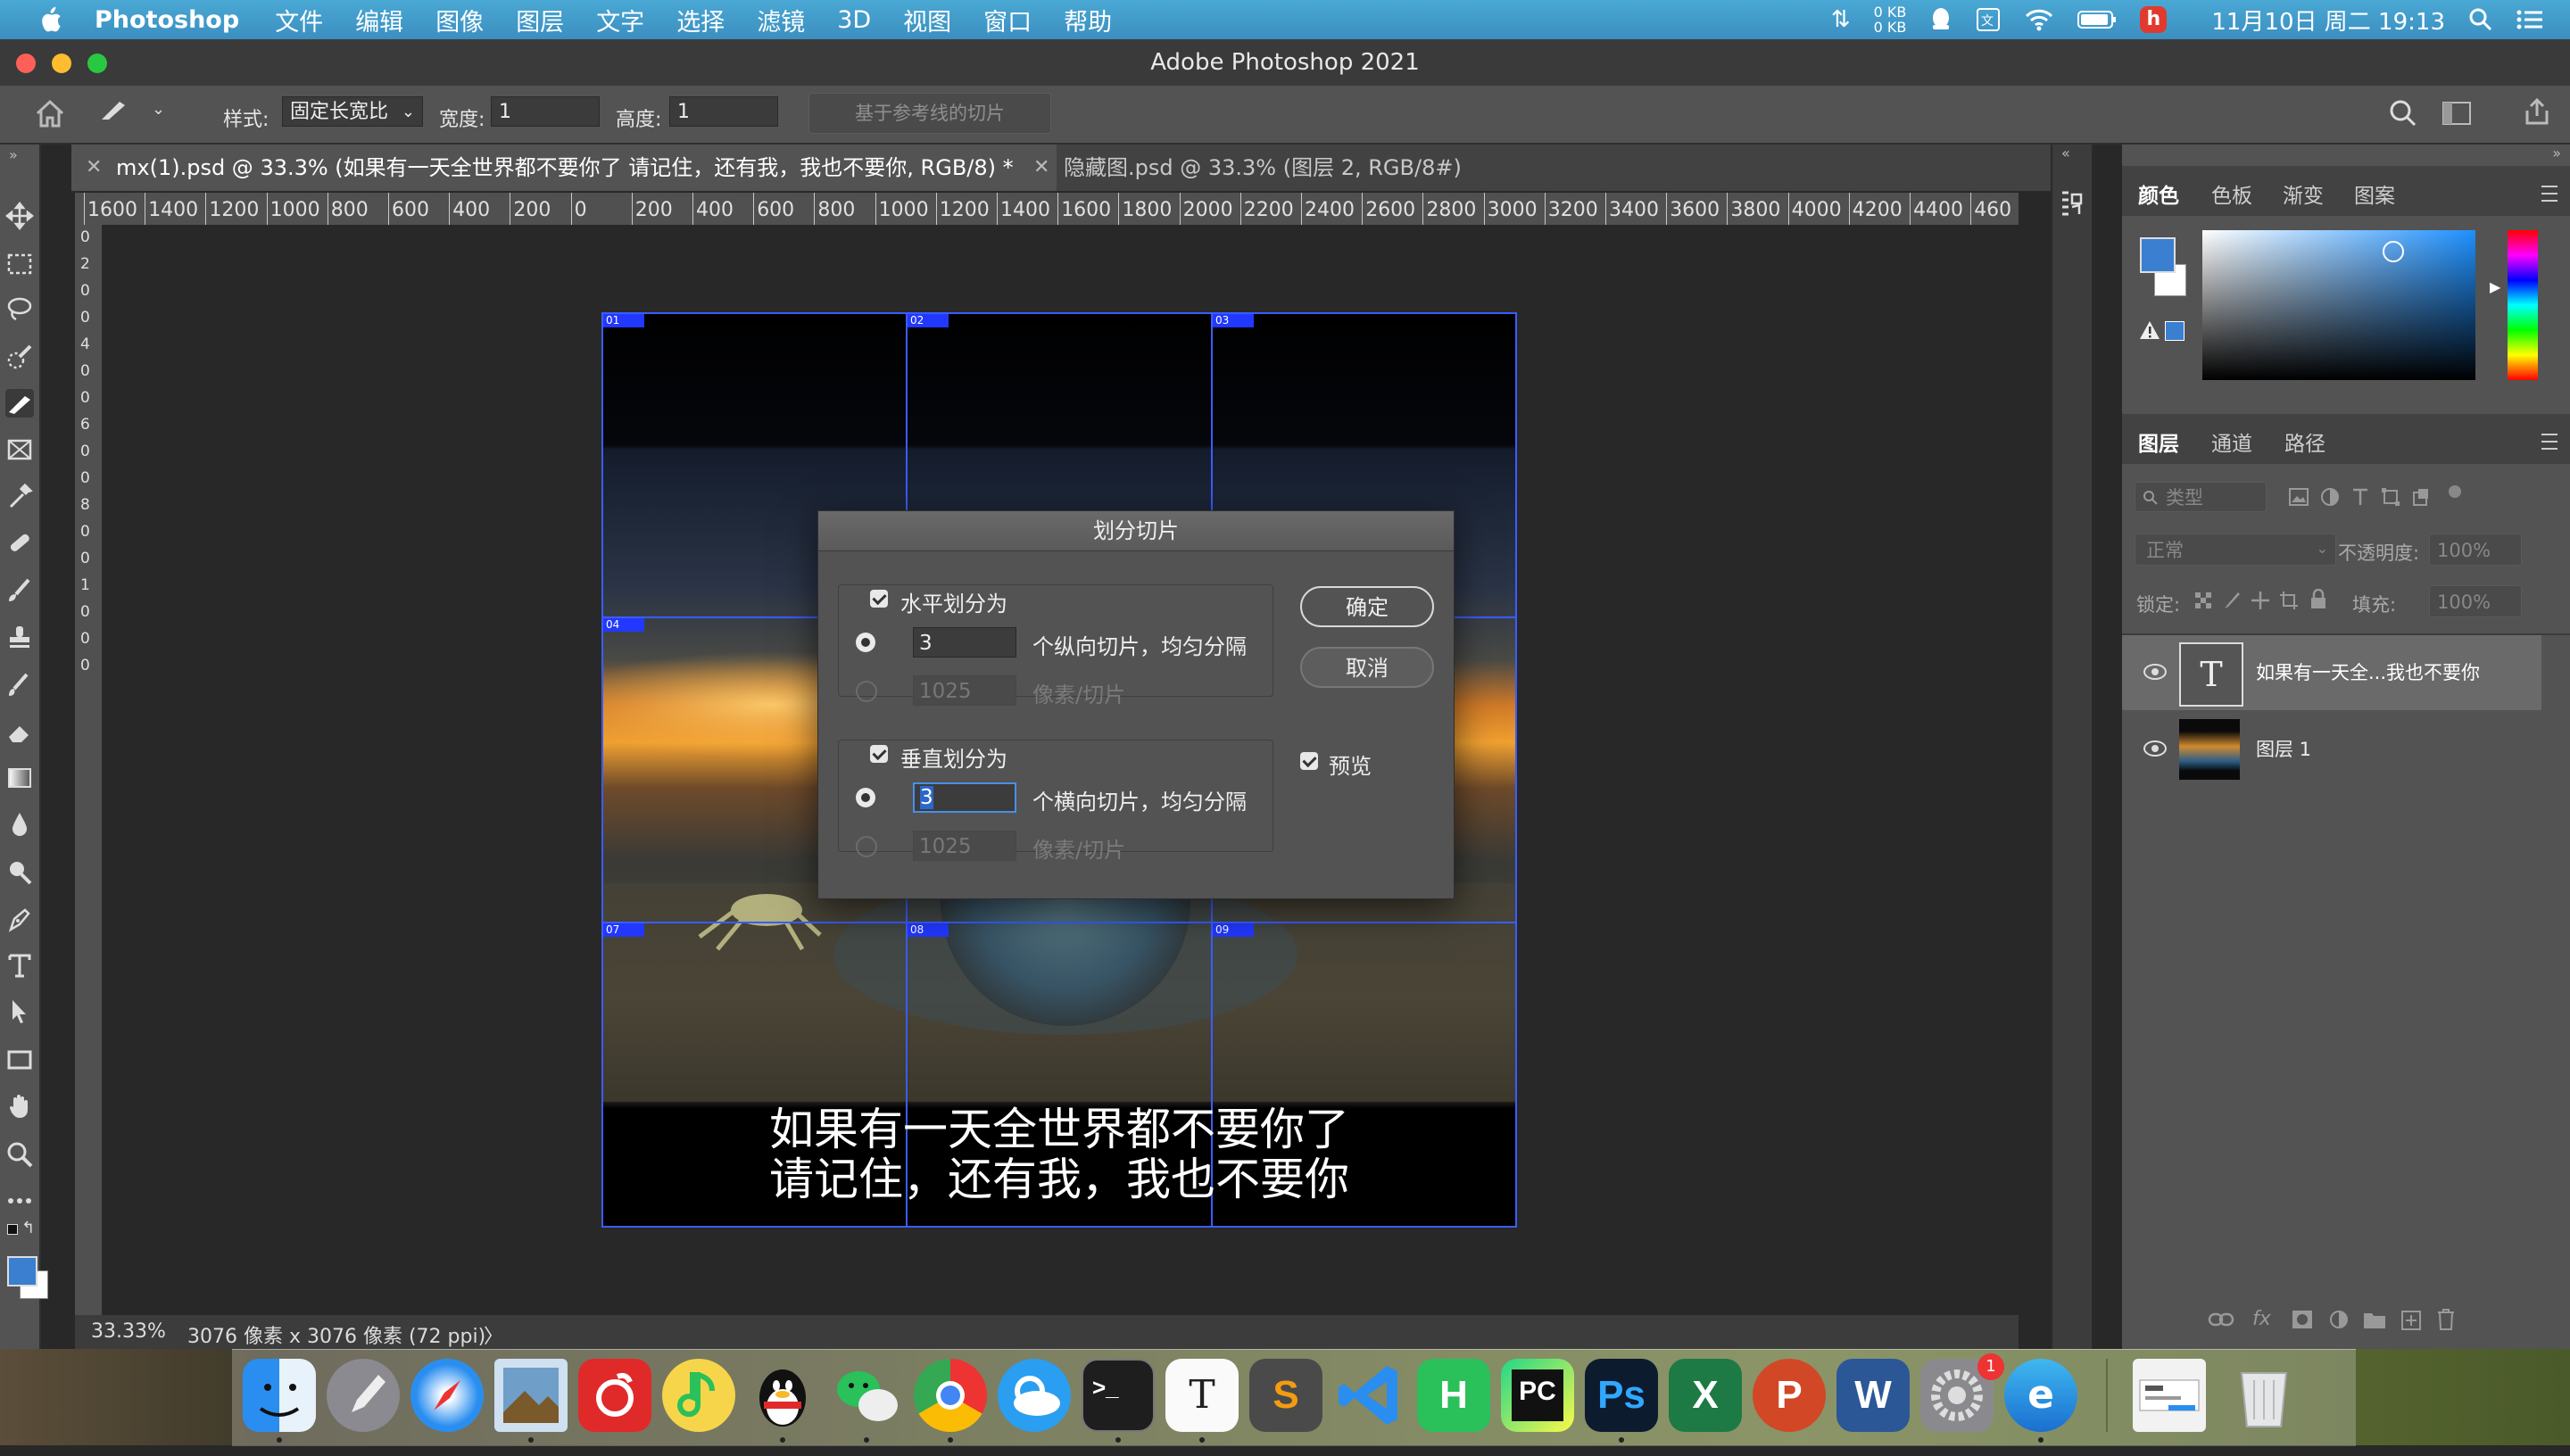 This screenshot has height=1456, width=2570. What do you see at coordinates (13, 154) in the screenshot?
I see `expand-panel-icon: »` at bounding box center [13, 154].